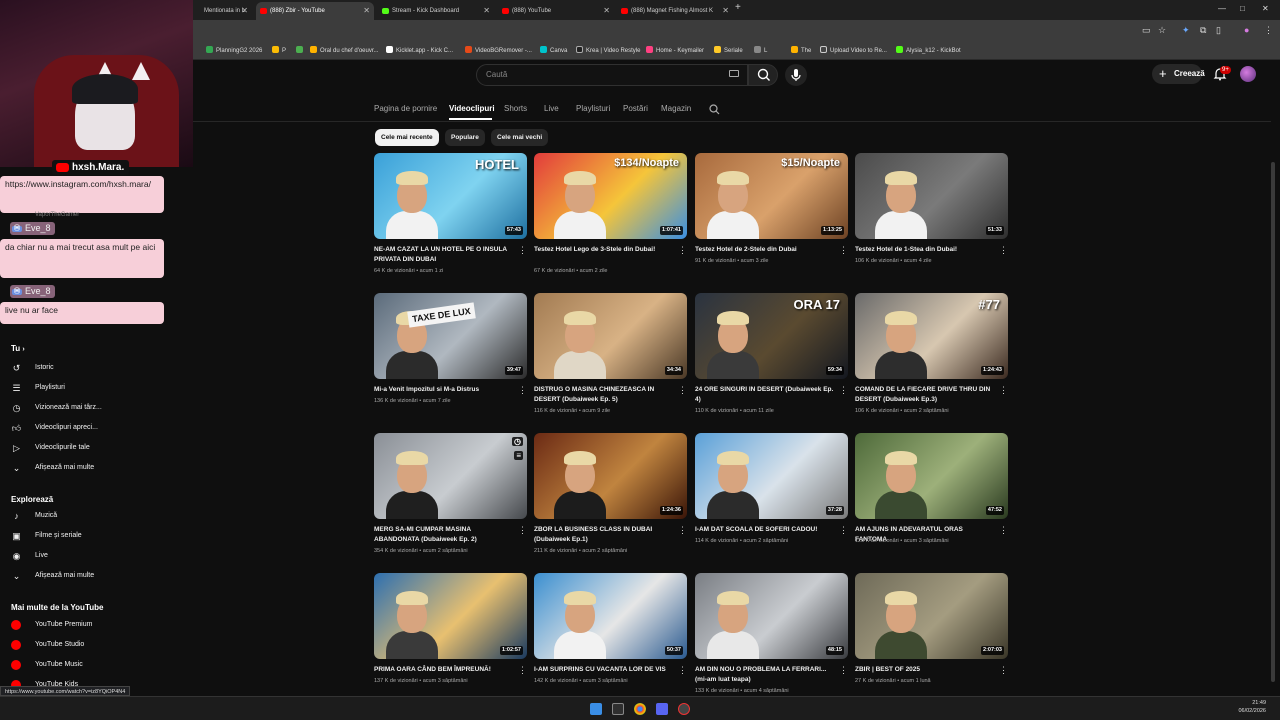  I want to click on system-clock: 21:49 06/02/2026, so click(1252, 707).